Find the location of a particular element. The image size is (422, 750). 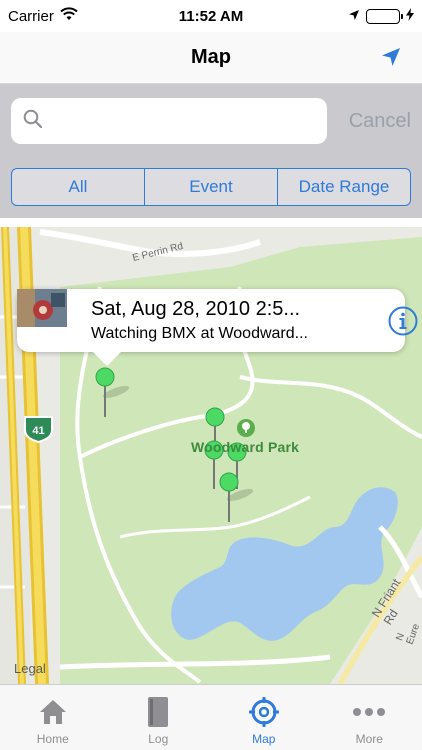

current-location-button is located at coordinates (391, 59).